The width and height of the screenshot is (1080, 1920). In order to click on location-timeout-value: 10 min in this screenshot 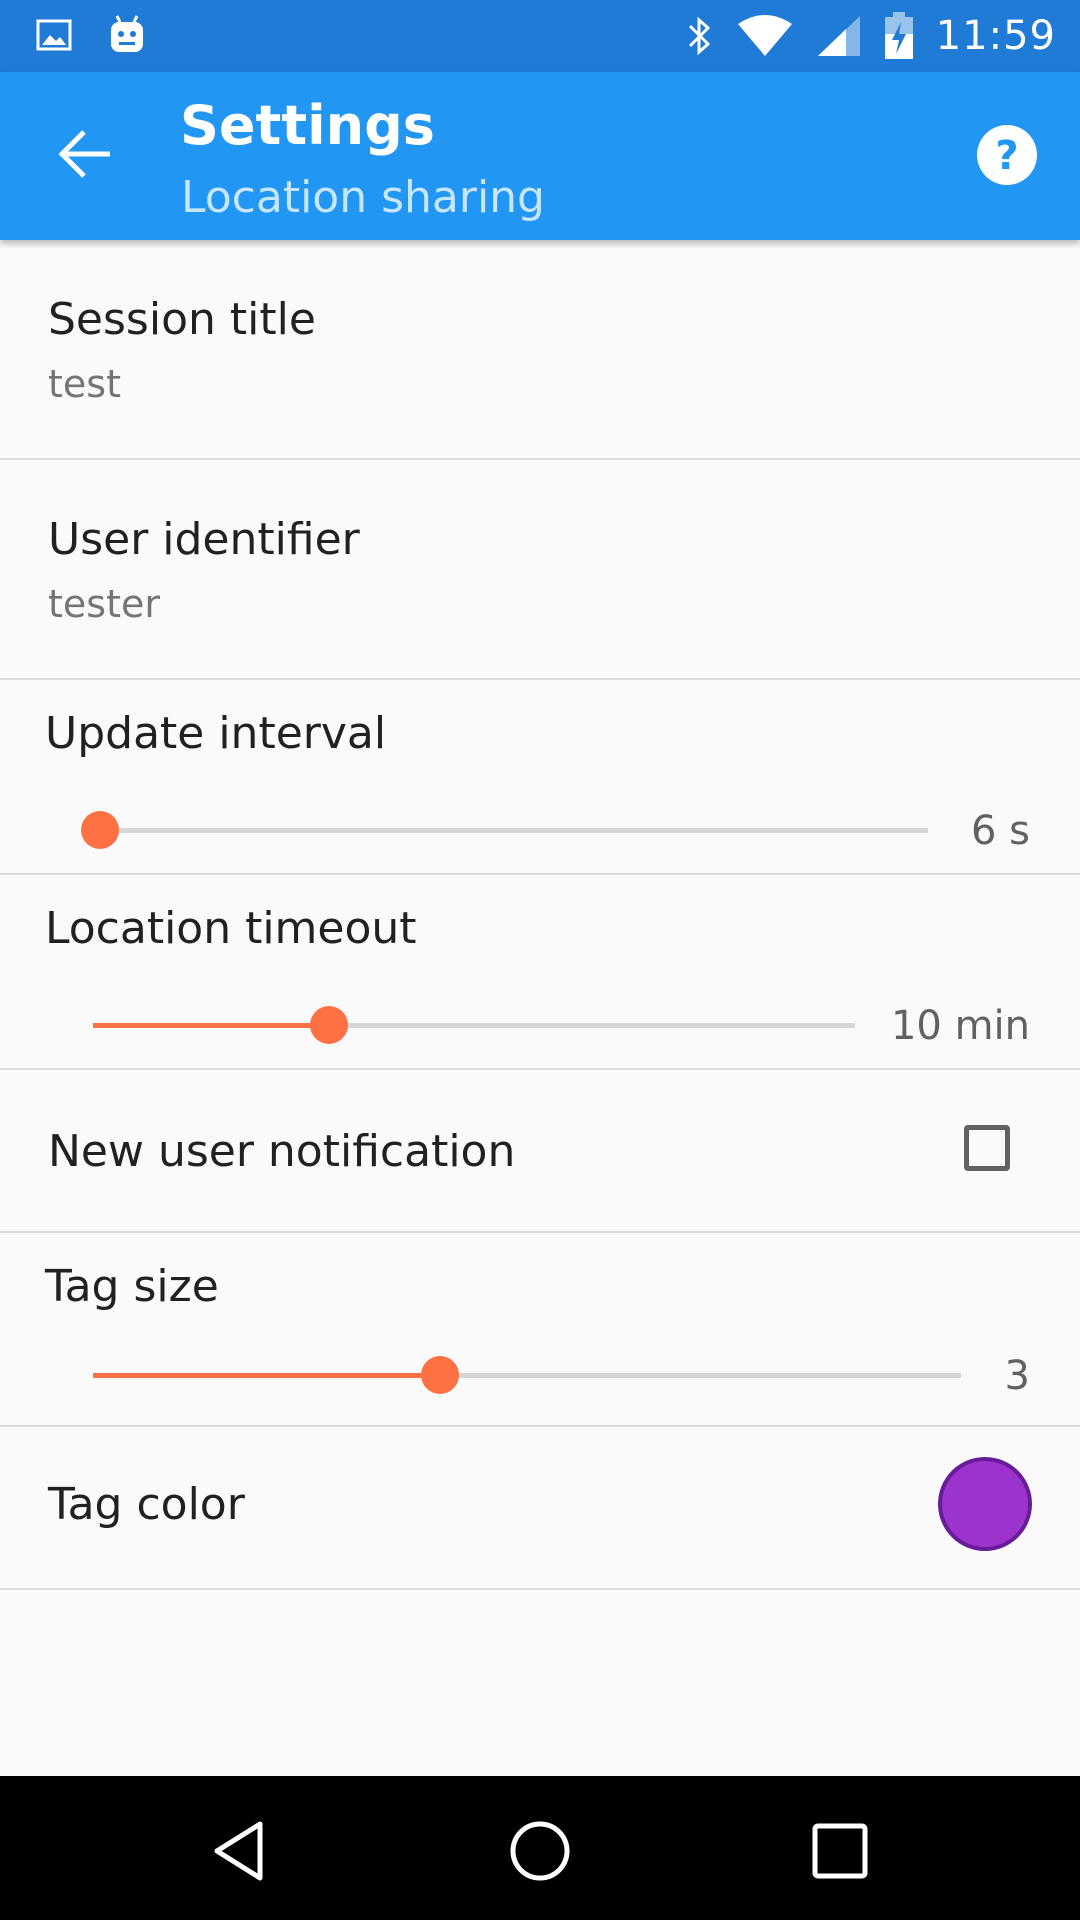, I will do `click(960, 1026)`.